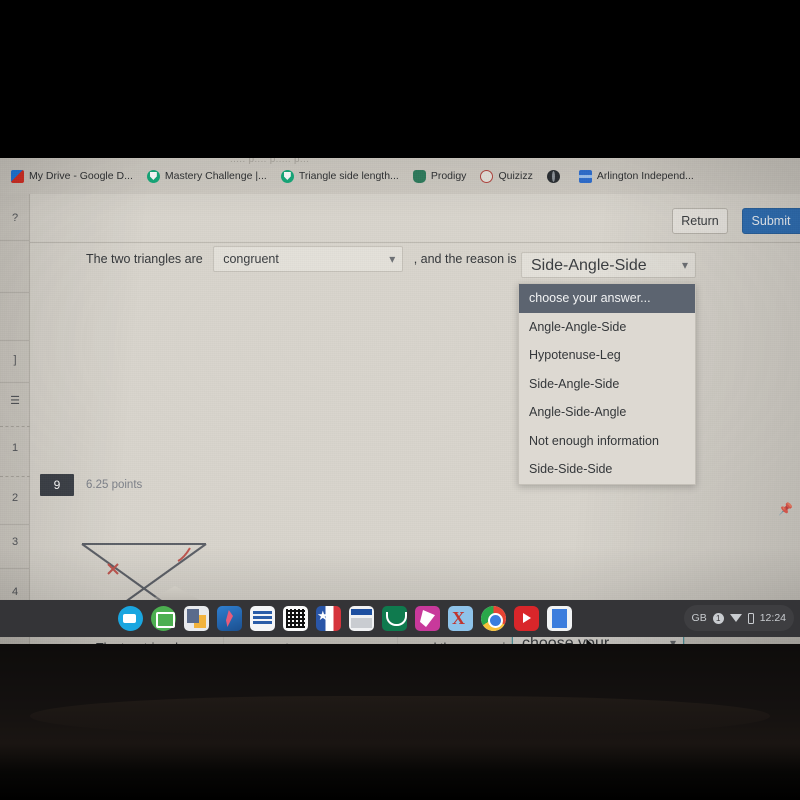  I want to click on texas-flag-icon, so click(328, 618).